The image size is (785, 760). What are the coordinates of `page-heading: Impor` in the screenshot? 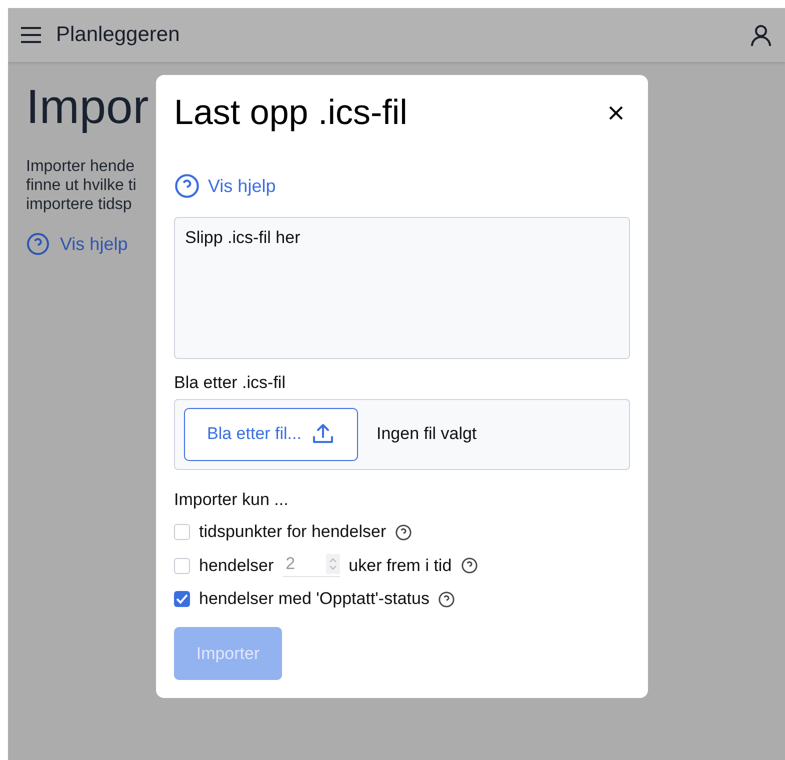 It's located at (87, 107).